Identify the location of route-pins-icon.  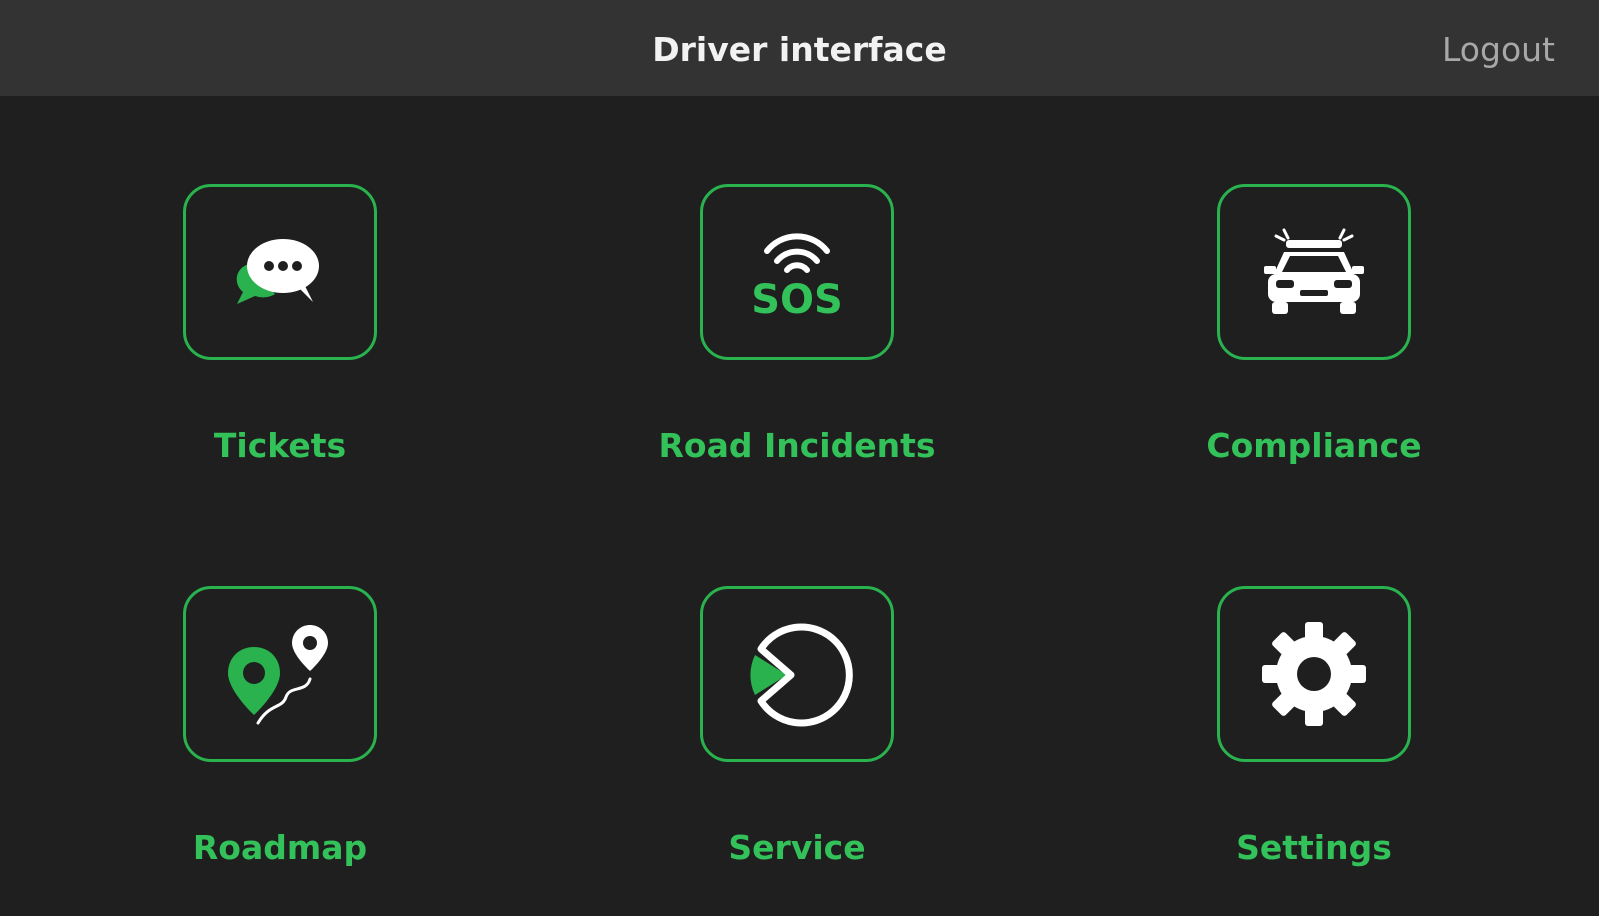
(278, 675).